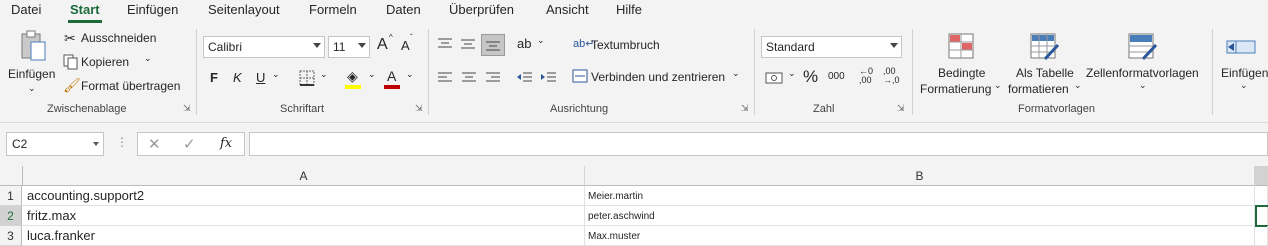 This screenshot has width=1268, height=246. Describe the element at coordinates (333, 9) in the screenshot. I see `tab-formeln: Formeln` at that location.